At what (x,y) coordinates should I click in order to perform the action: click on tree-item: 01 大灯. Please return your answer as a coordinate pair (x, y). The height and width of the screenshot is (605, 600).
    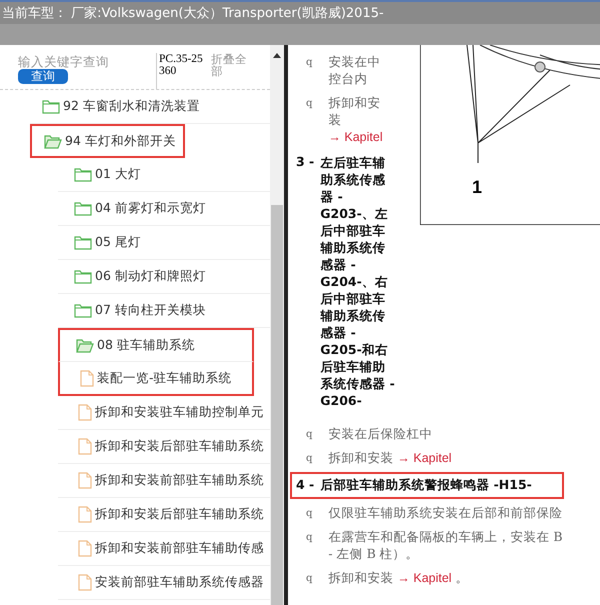
    Looking at the image, I should click on (164, 175).